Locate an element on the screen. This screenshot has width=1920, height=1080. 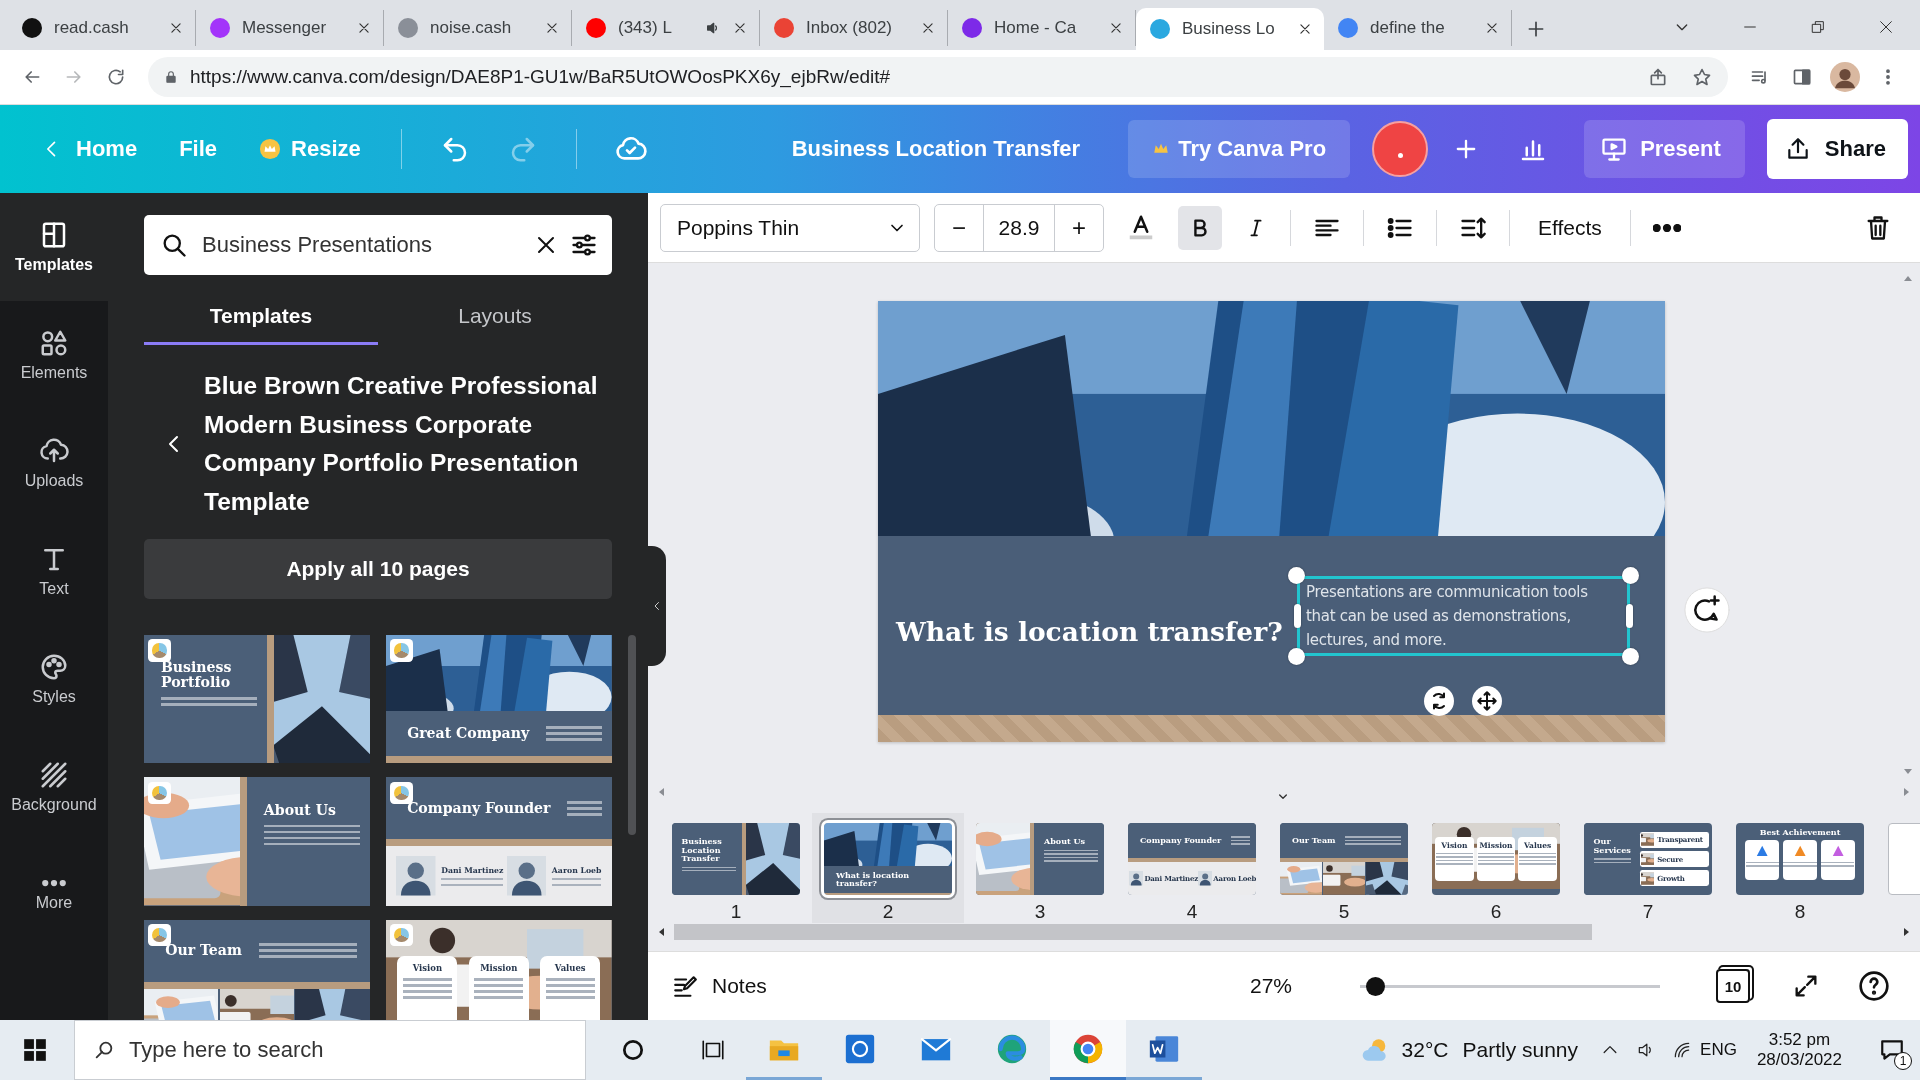
apply-button: Apply all 10 pages is located at coordinates (378, 569).